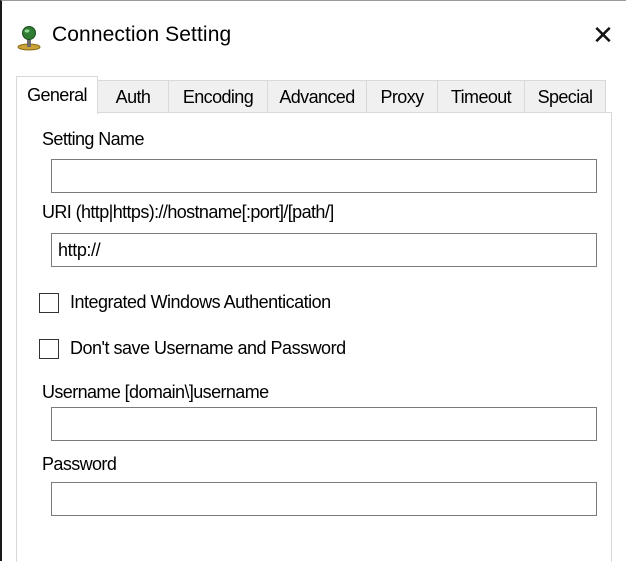 The height and width of the screenshot is (562, 626). What do you see at coordinates (324, 176) in the screenshot?
I see `setting-name-input` at bounding box center [324, 176].